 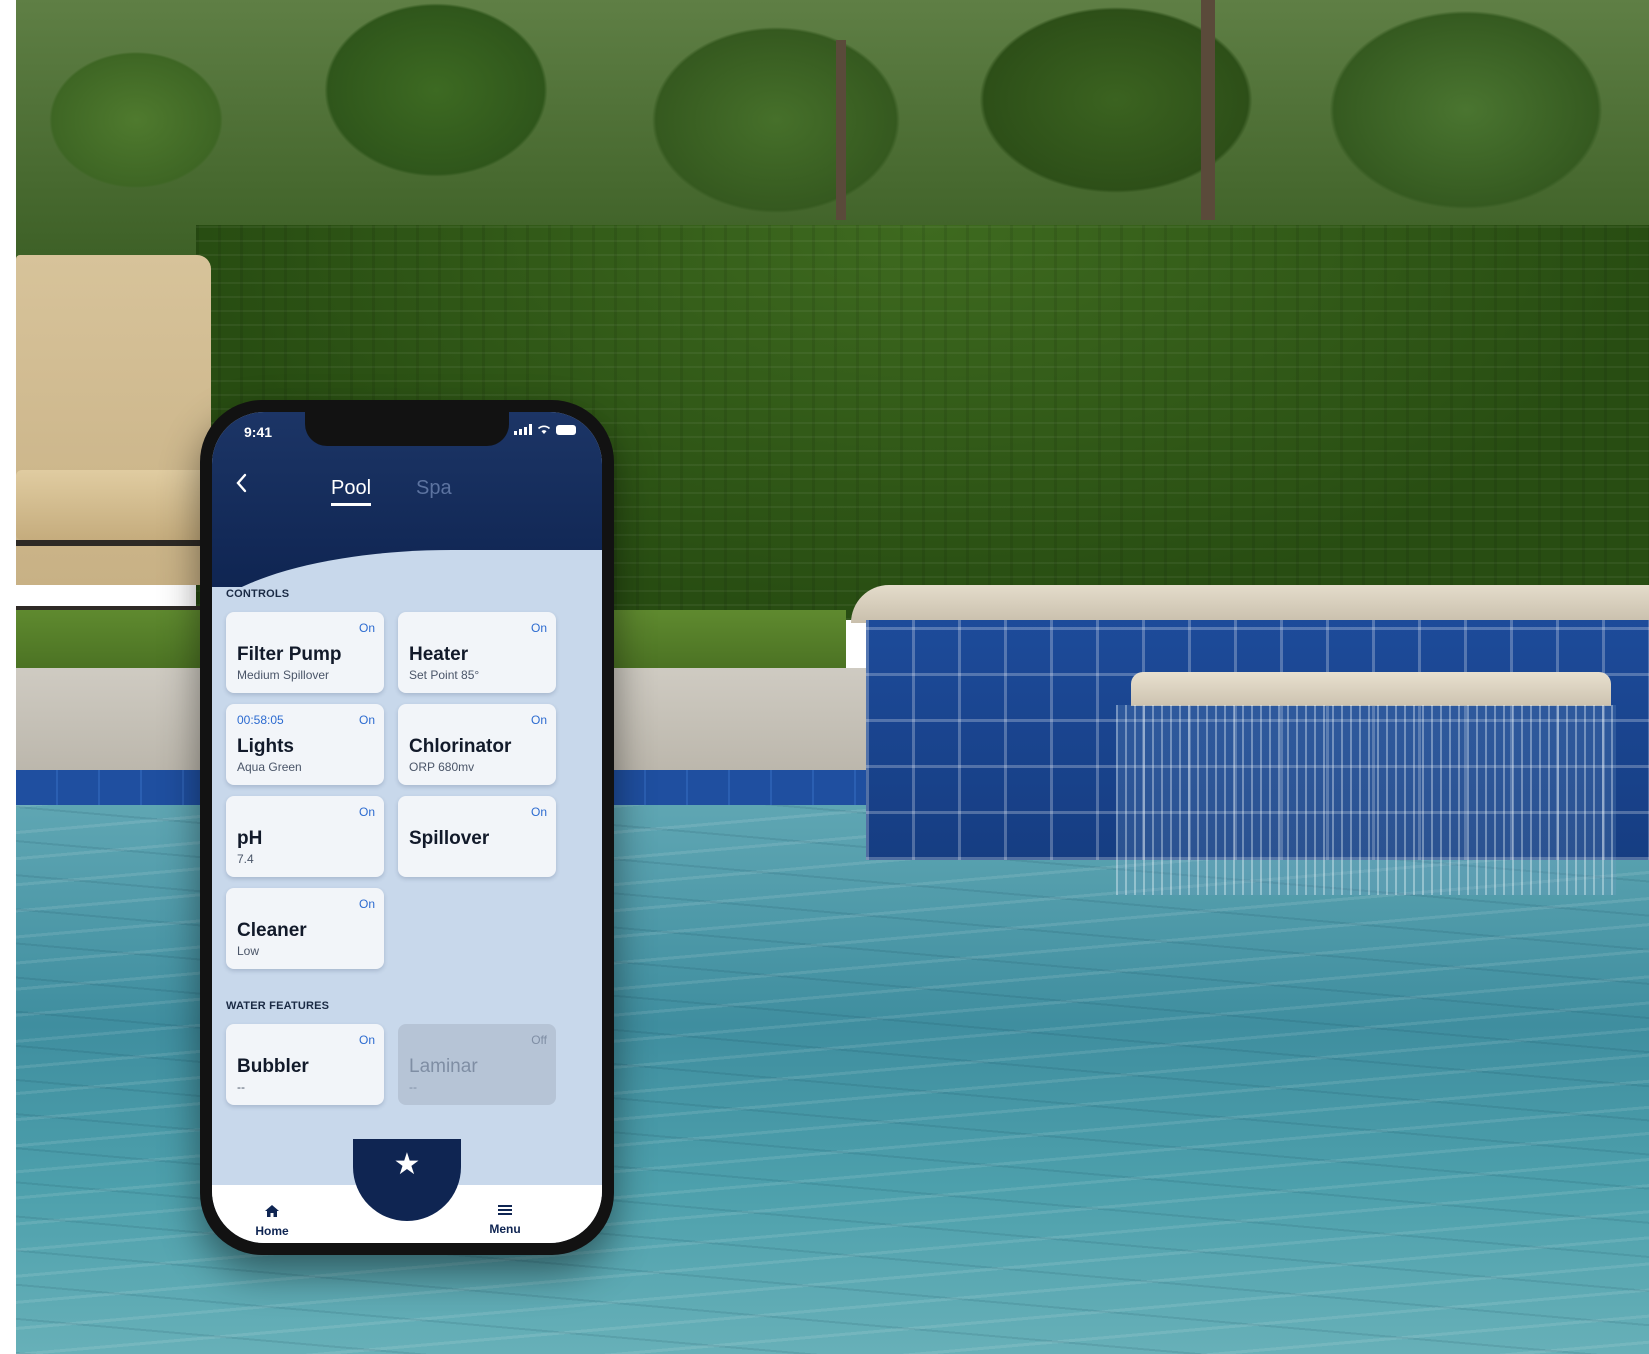 What do you see at coordinates (248, 951) in the screenshot?
I see `card-subtitle: Low` at bounding box center [248, 951].